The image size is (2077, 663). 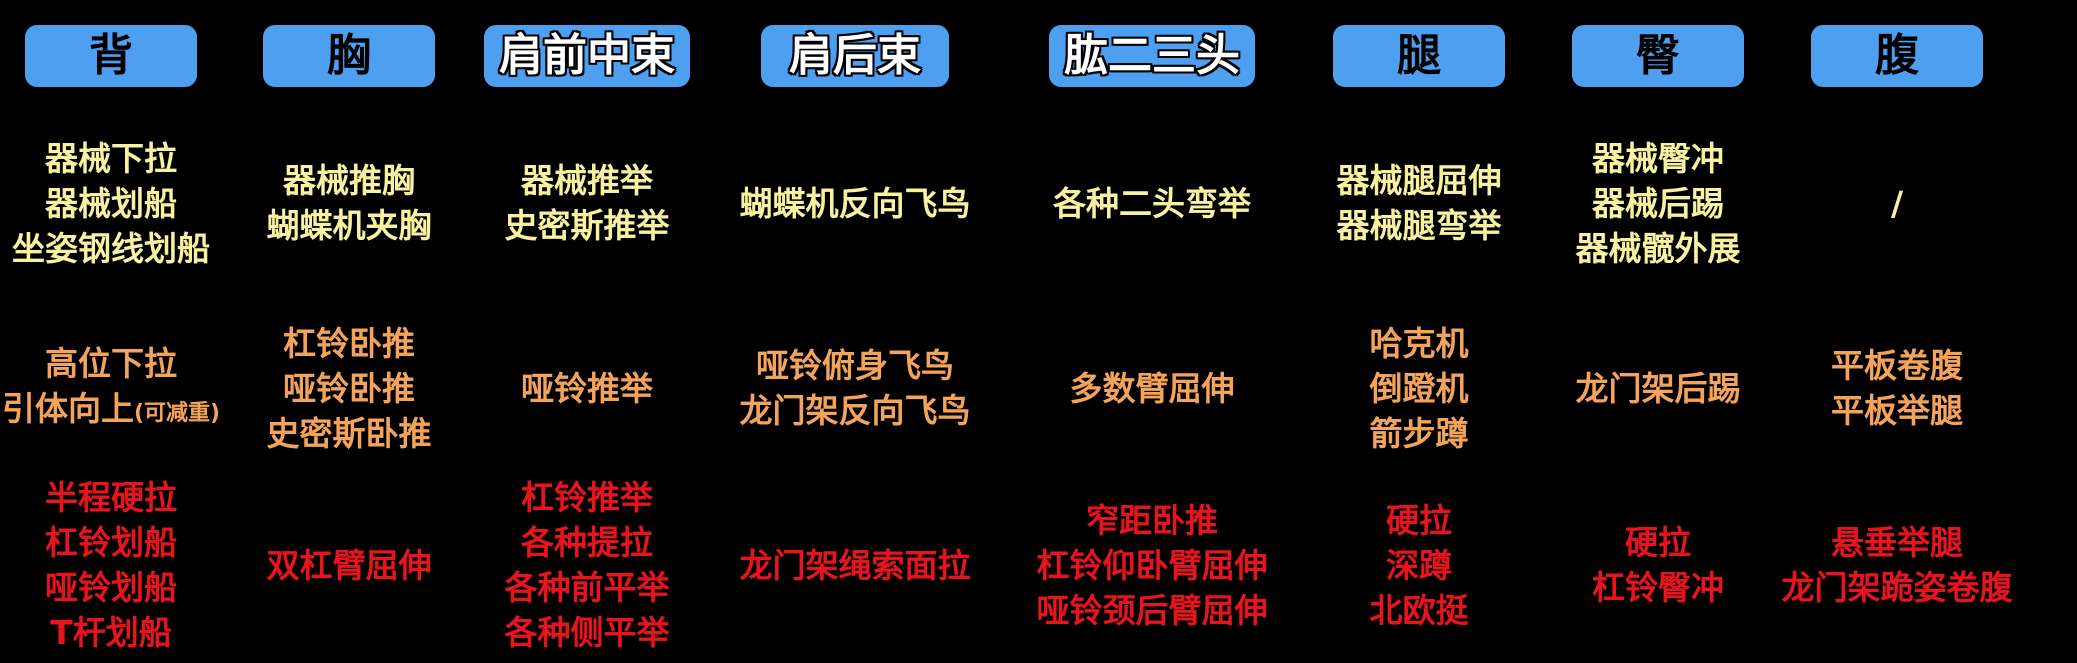 What do you see at coordinates (111, 632) in the screenshot?
I see `exercise-item: T杆划船` at bounding box center [111, 632].